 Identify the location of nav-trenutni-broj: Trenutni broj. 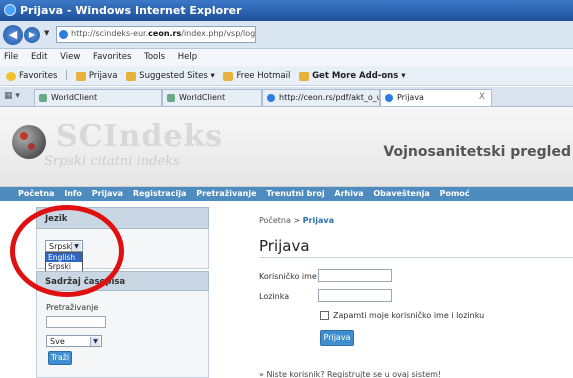
(295, 193).